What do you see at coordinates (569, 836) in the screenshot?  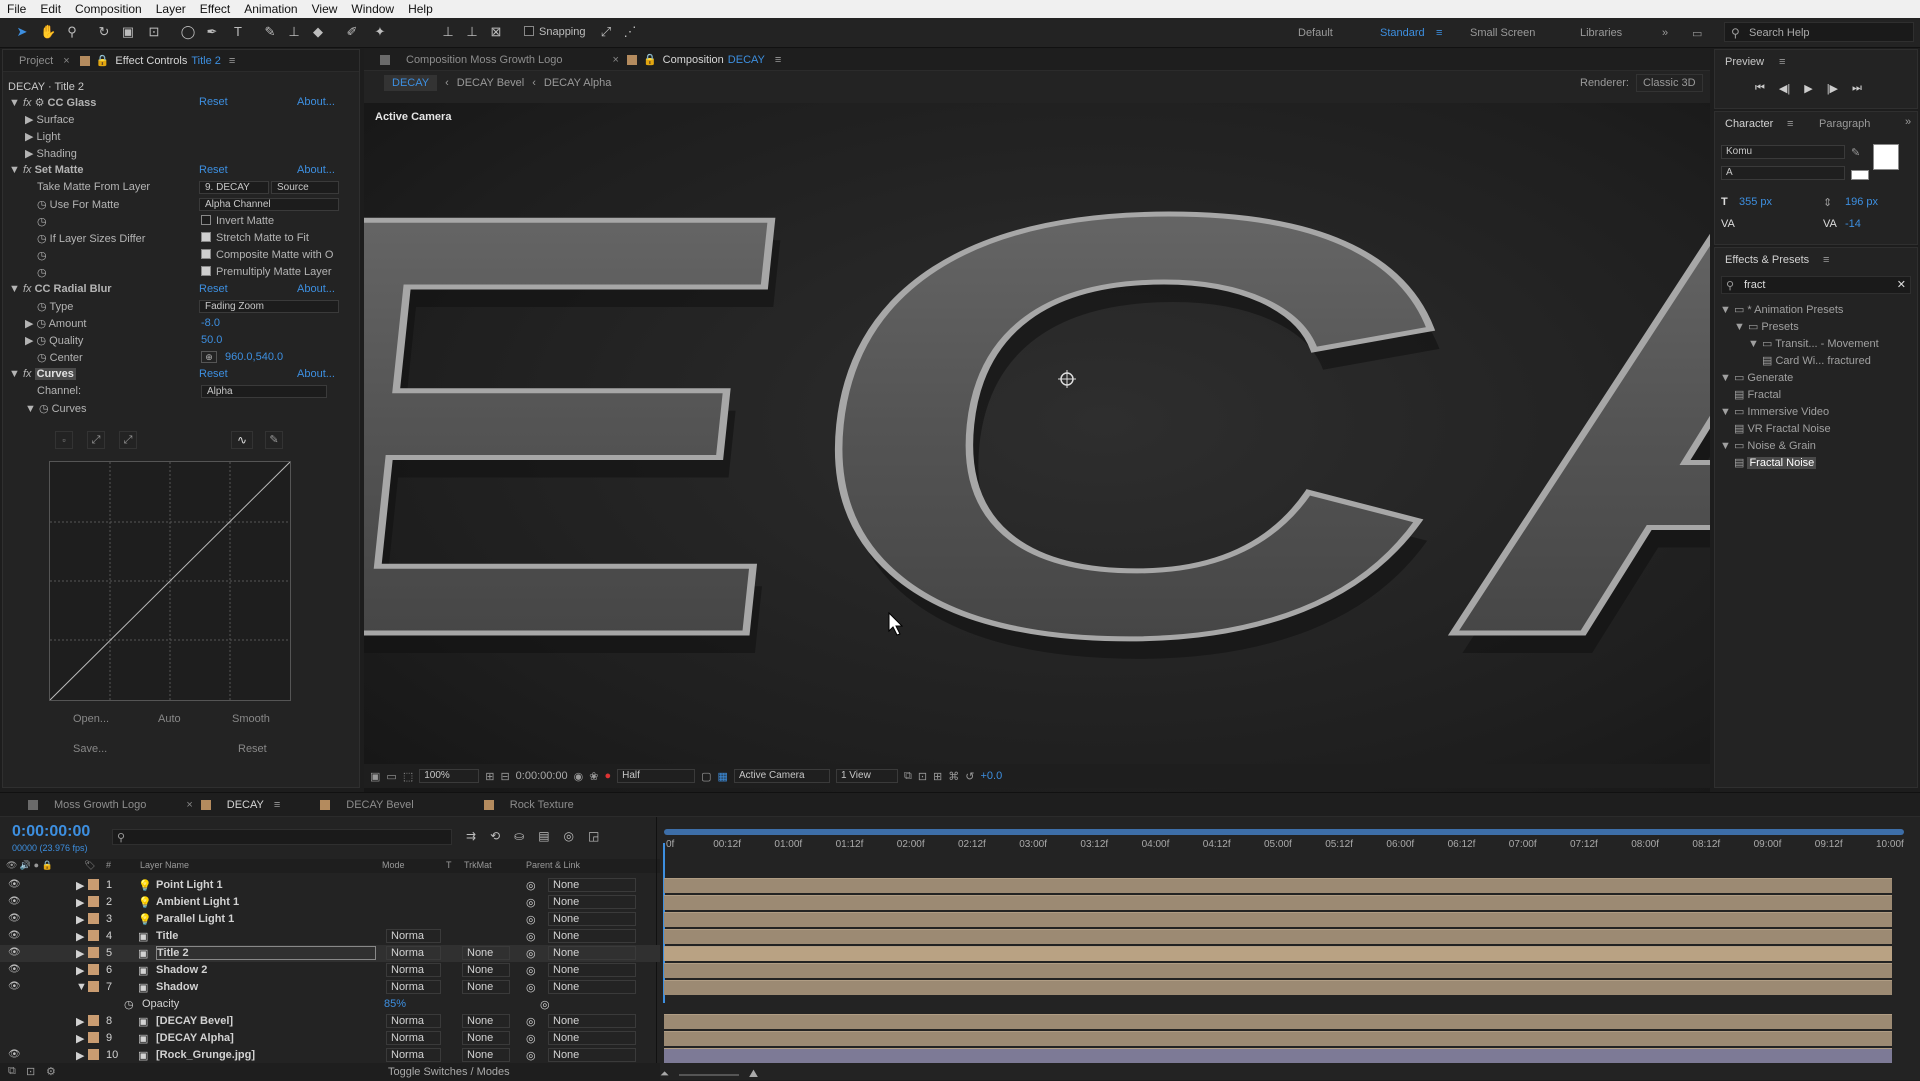 I see `motion-blur-icon: ◎` at bounding box center [569, 836].